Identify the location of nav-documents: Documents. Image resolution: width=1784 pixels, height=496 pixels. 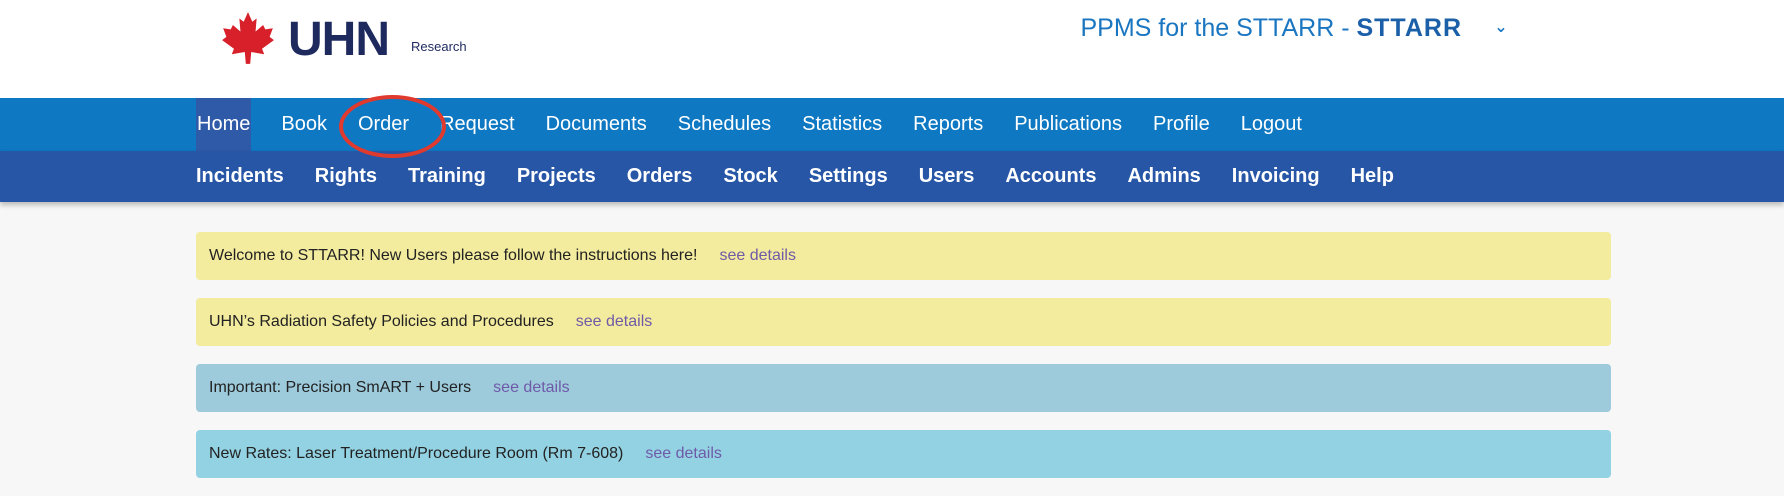
(596, 124).